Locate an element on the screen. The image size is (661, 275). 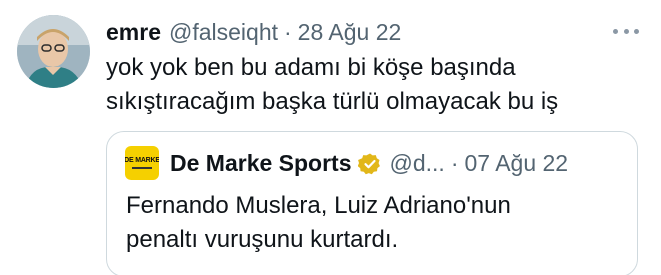
quoted-tweet-text-line: penaltı vuruşunu kurtardı. is located at coordinates (262, 239).